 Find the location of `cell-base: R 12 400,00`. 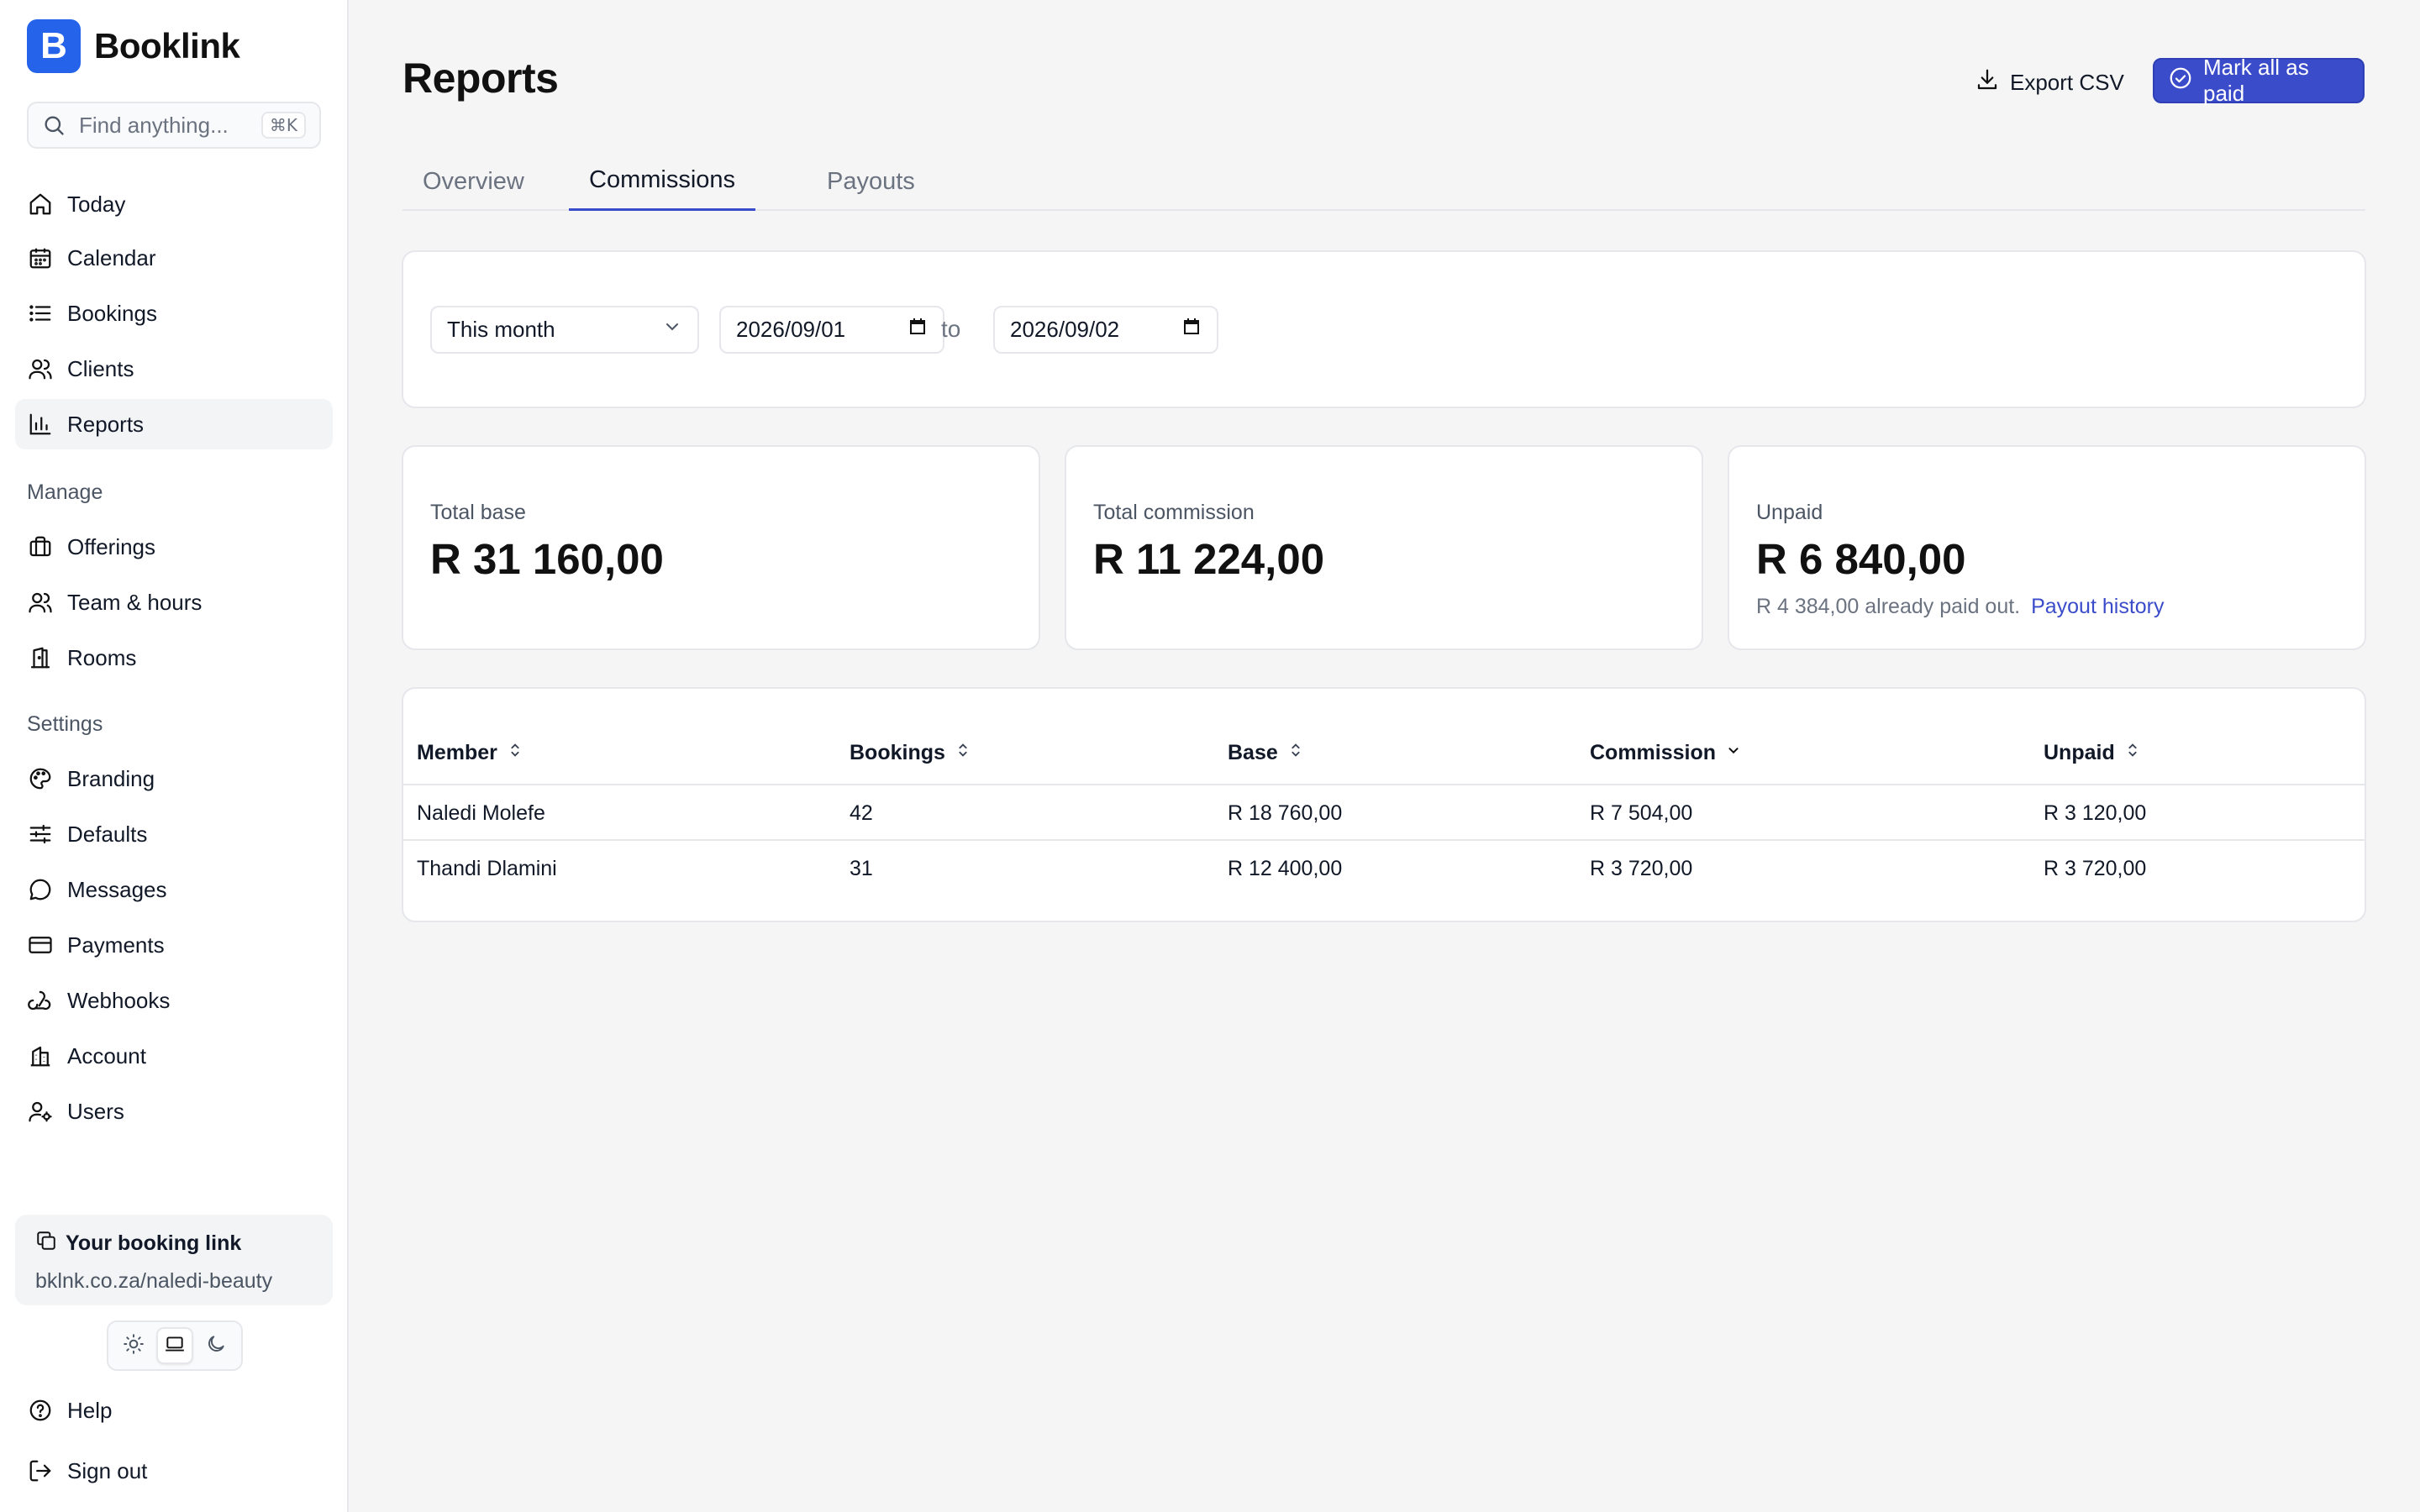

cell-base: R 12 400,00 is located at coordinates (1286, 868).